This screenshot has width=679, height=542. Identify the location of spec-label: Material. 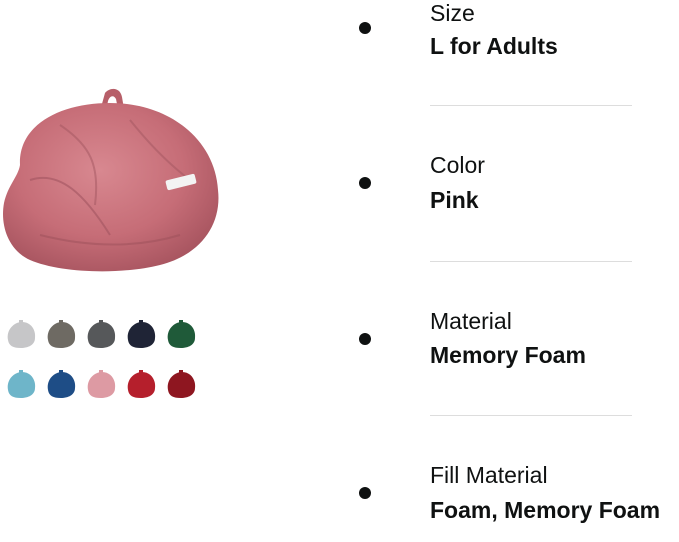
(471, 321).